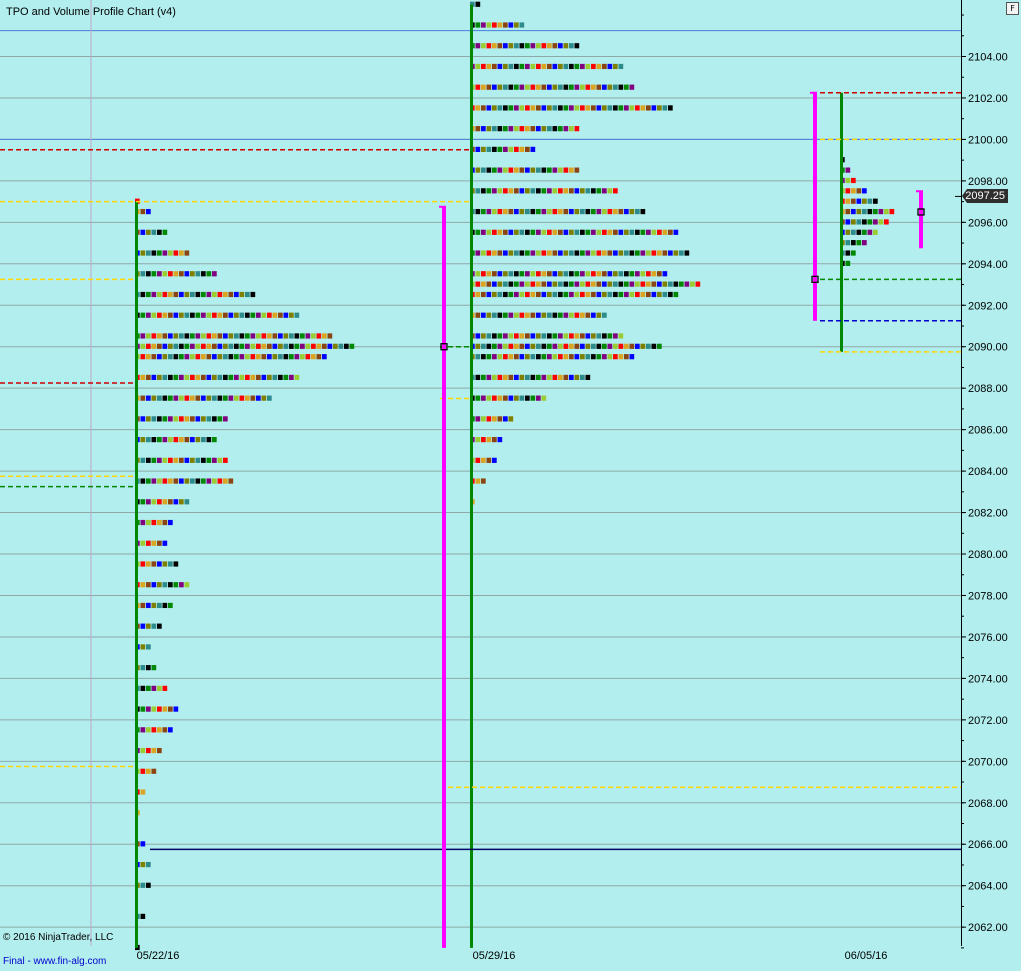 The image size is (1021, 971). Describe the element at coordinates (471, 476) in the screenshot. I see `initial-balance-bar` at that location.